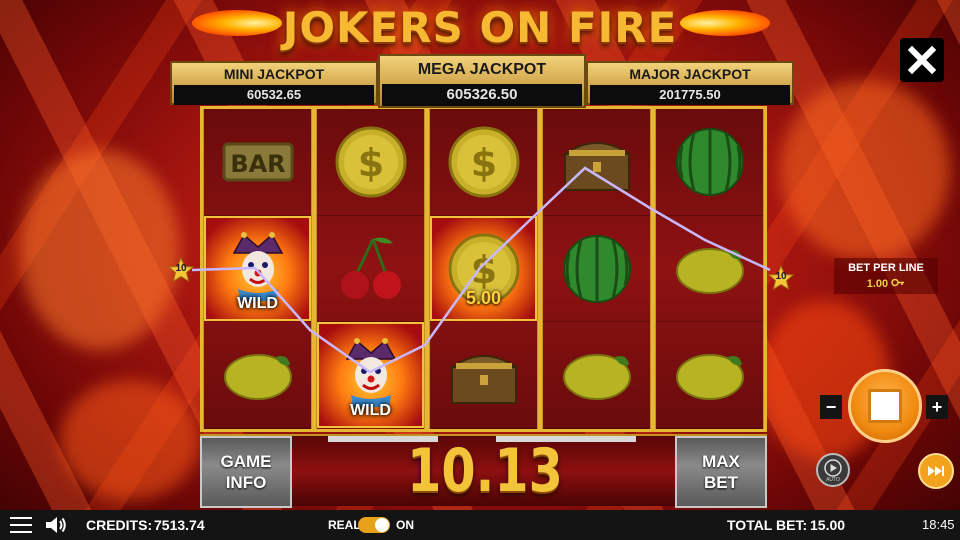 This screenshot has width=960, height=540. I want to click on bet-per-line-value: 1.00, so click(886, 284).